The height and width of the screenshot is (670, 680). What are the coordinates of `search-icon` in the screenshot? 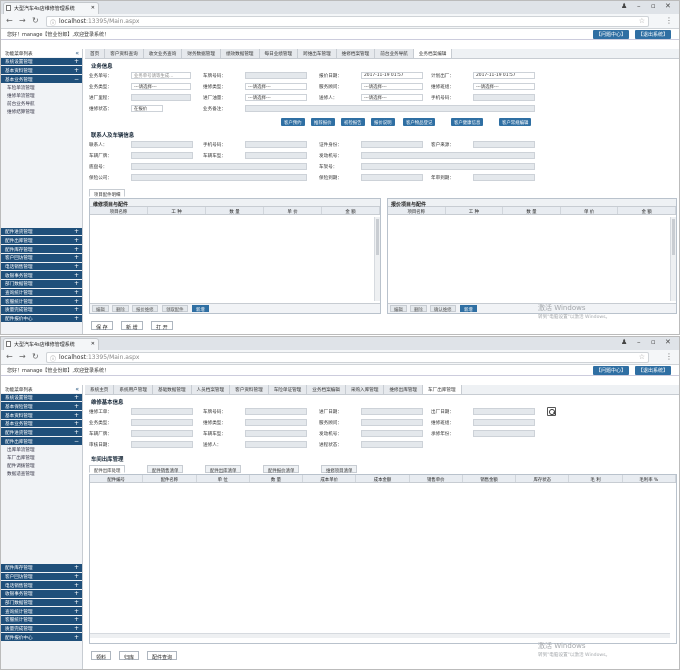 It's located at (551, 411).